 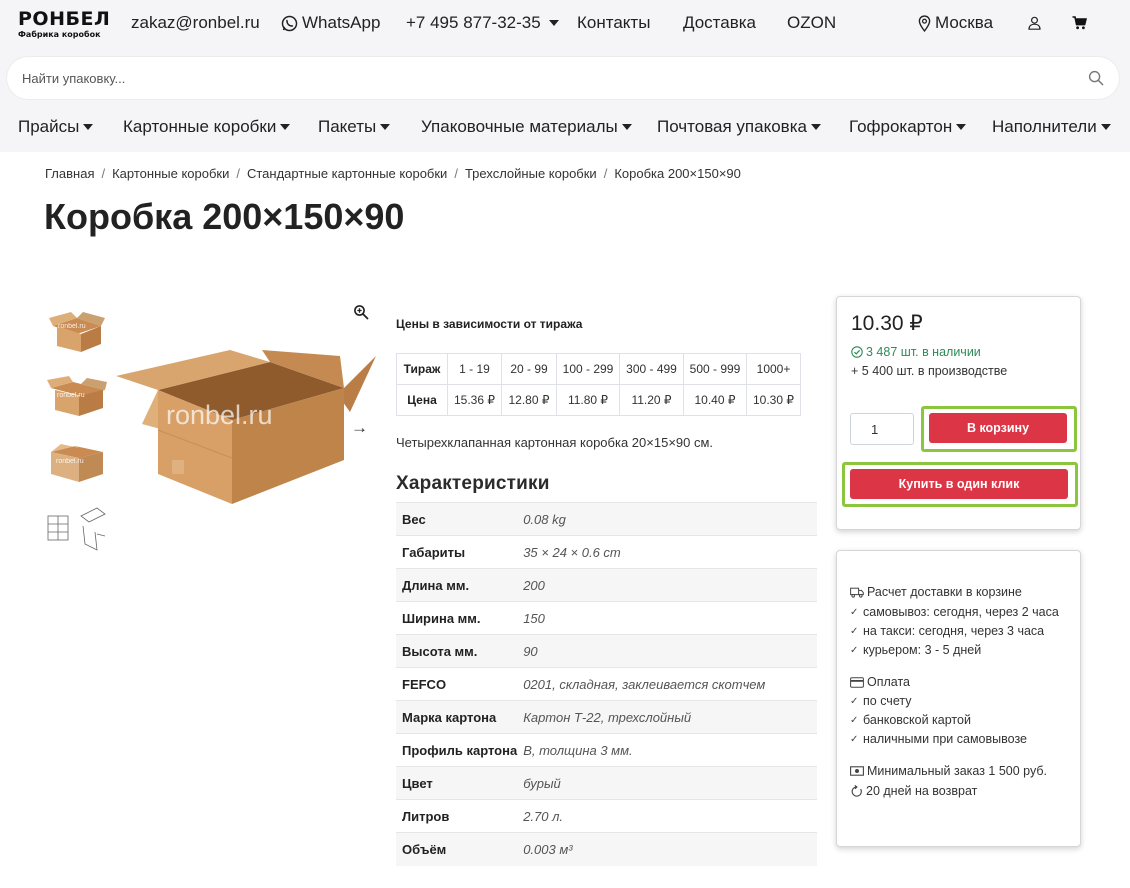 I want to click on phone-number: +7 495 877-32-35, so click(x=473, y=22).